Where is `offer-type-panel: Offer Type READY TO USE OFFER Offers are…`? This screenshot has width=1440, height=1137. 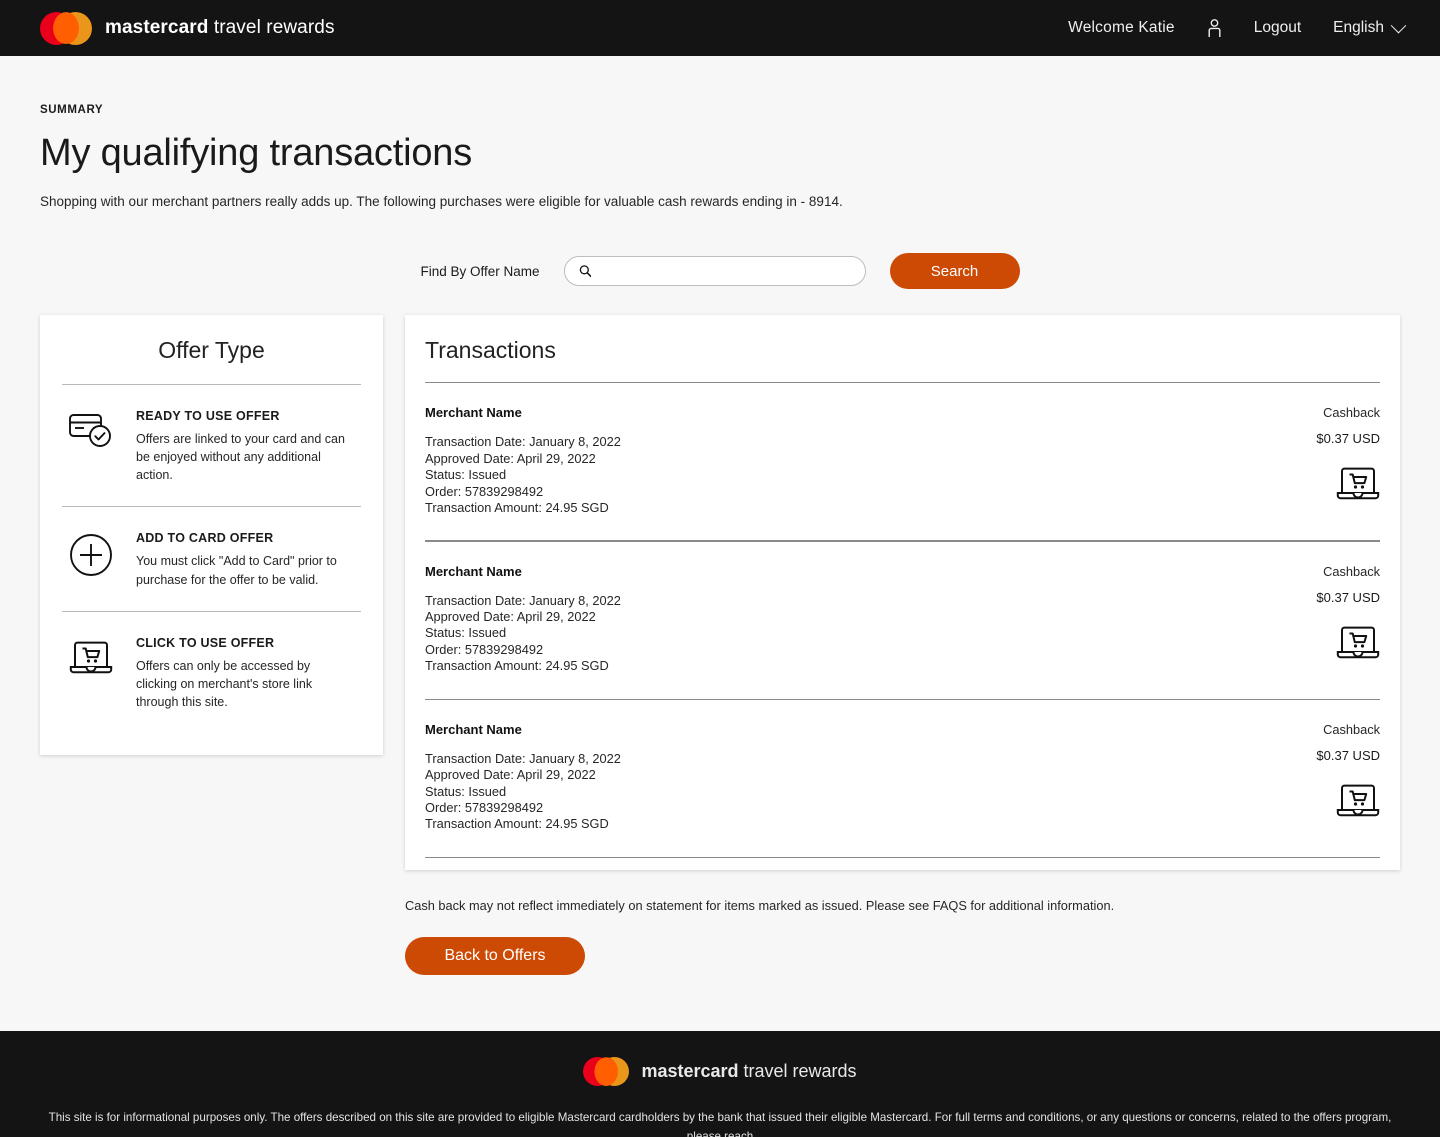 offer-type-panel: Offer Type READY TO USE OFFER Offers are… is located at coordinates (211, 535).